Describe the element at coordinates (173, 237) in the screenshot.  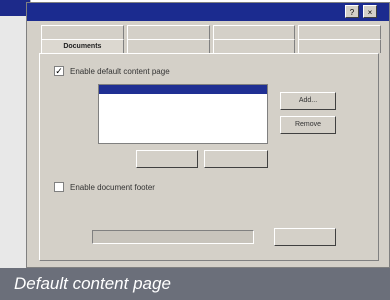
I see `footer-path-field` at that location.